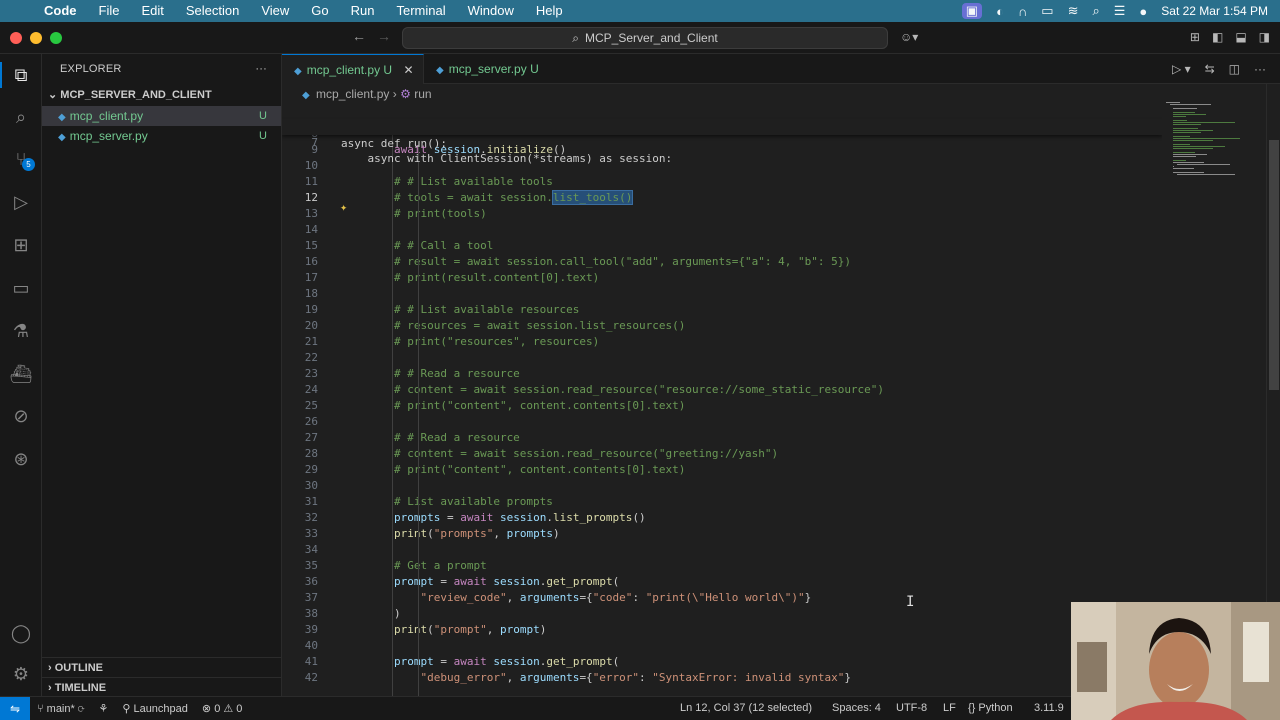 The image size is (1280, 720). I want to click on code-line: 22, so click(722, 358).